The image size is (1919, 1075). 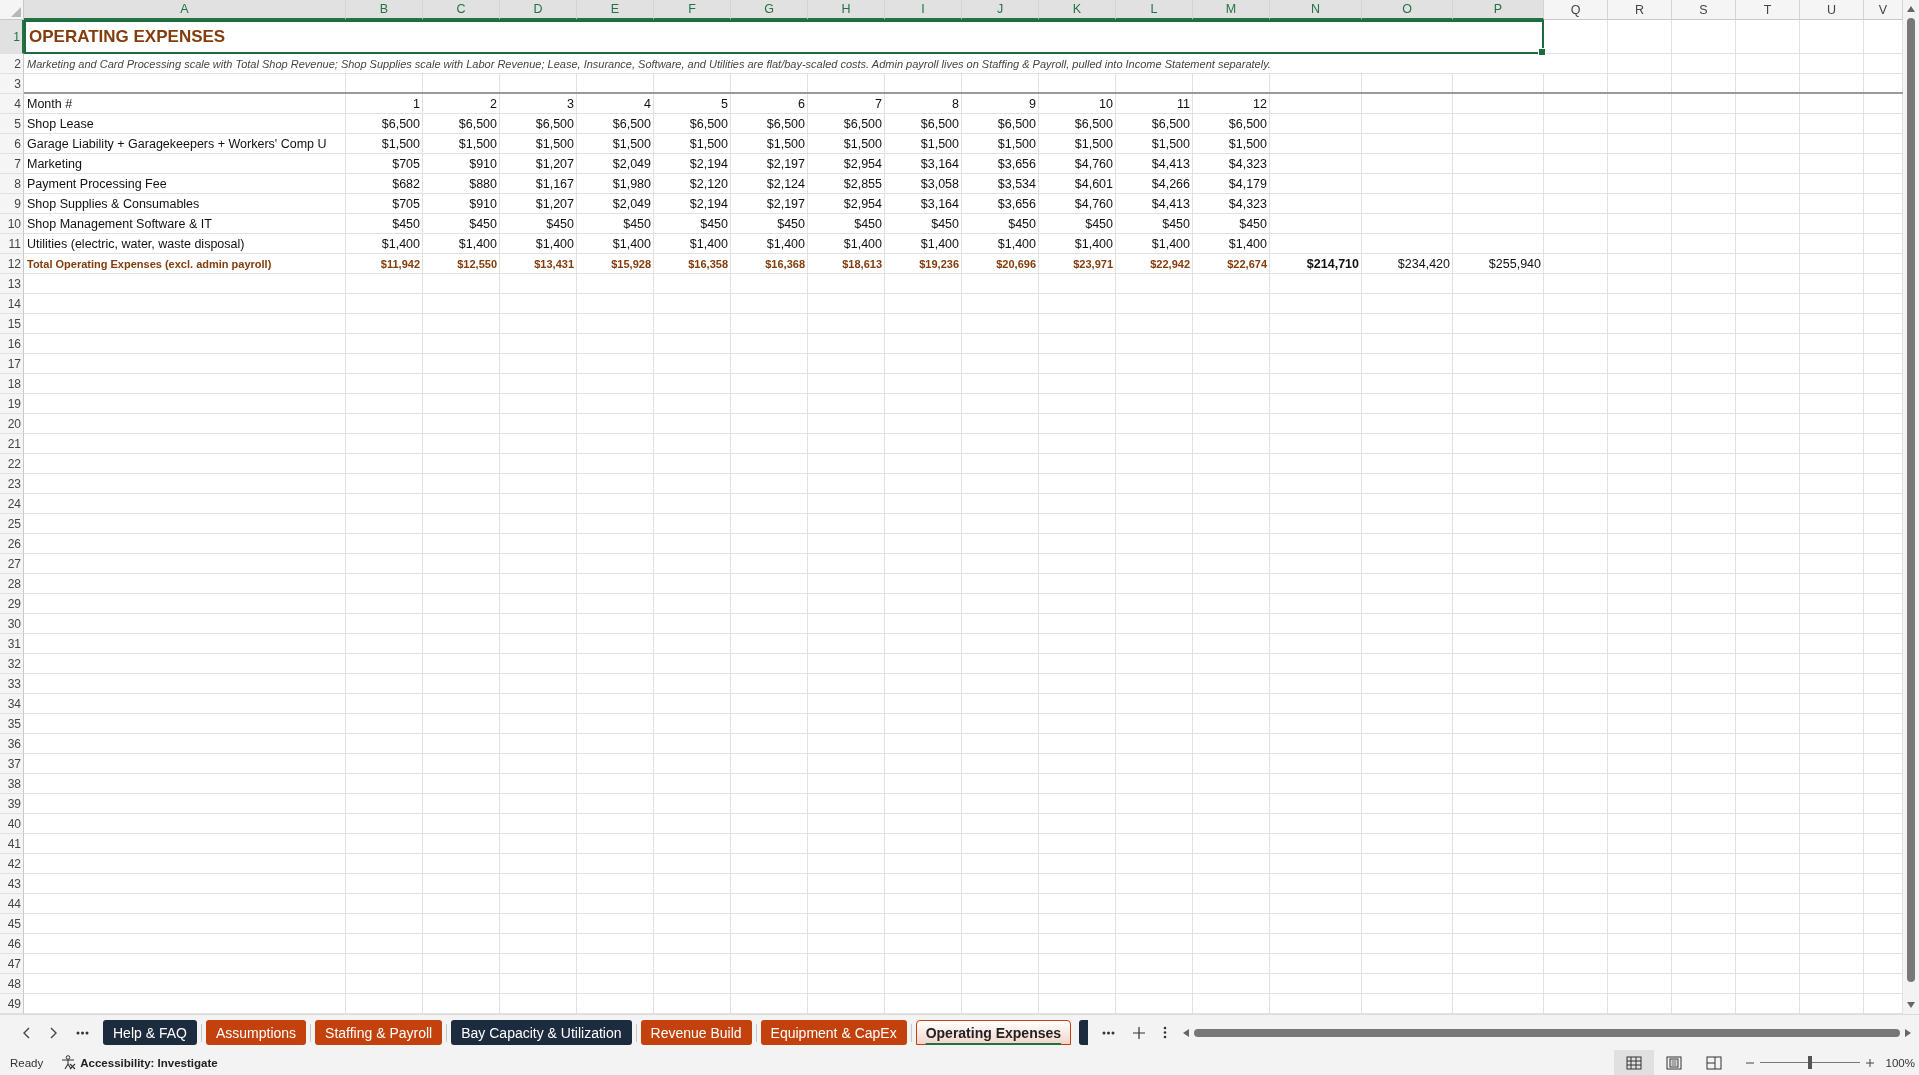 I want to click on row-header: 40, so click(x=12, y=824).